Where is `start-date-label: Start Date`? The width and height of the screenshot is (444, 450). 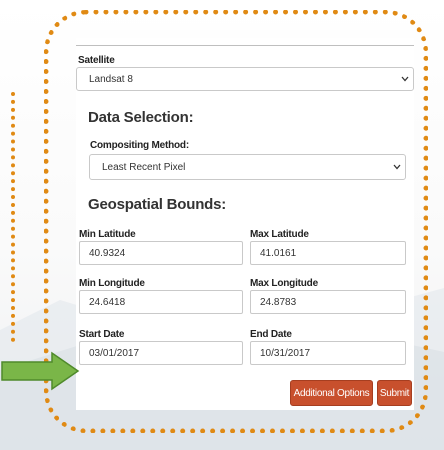
start-date-label: Start Date is located at coordinates (102, 334).